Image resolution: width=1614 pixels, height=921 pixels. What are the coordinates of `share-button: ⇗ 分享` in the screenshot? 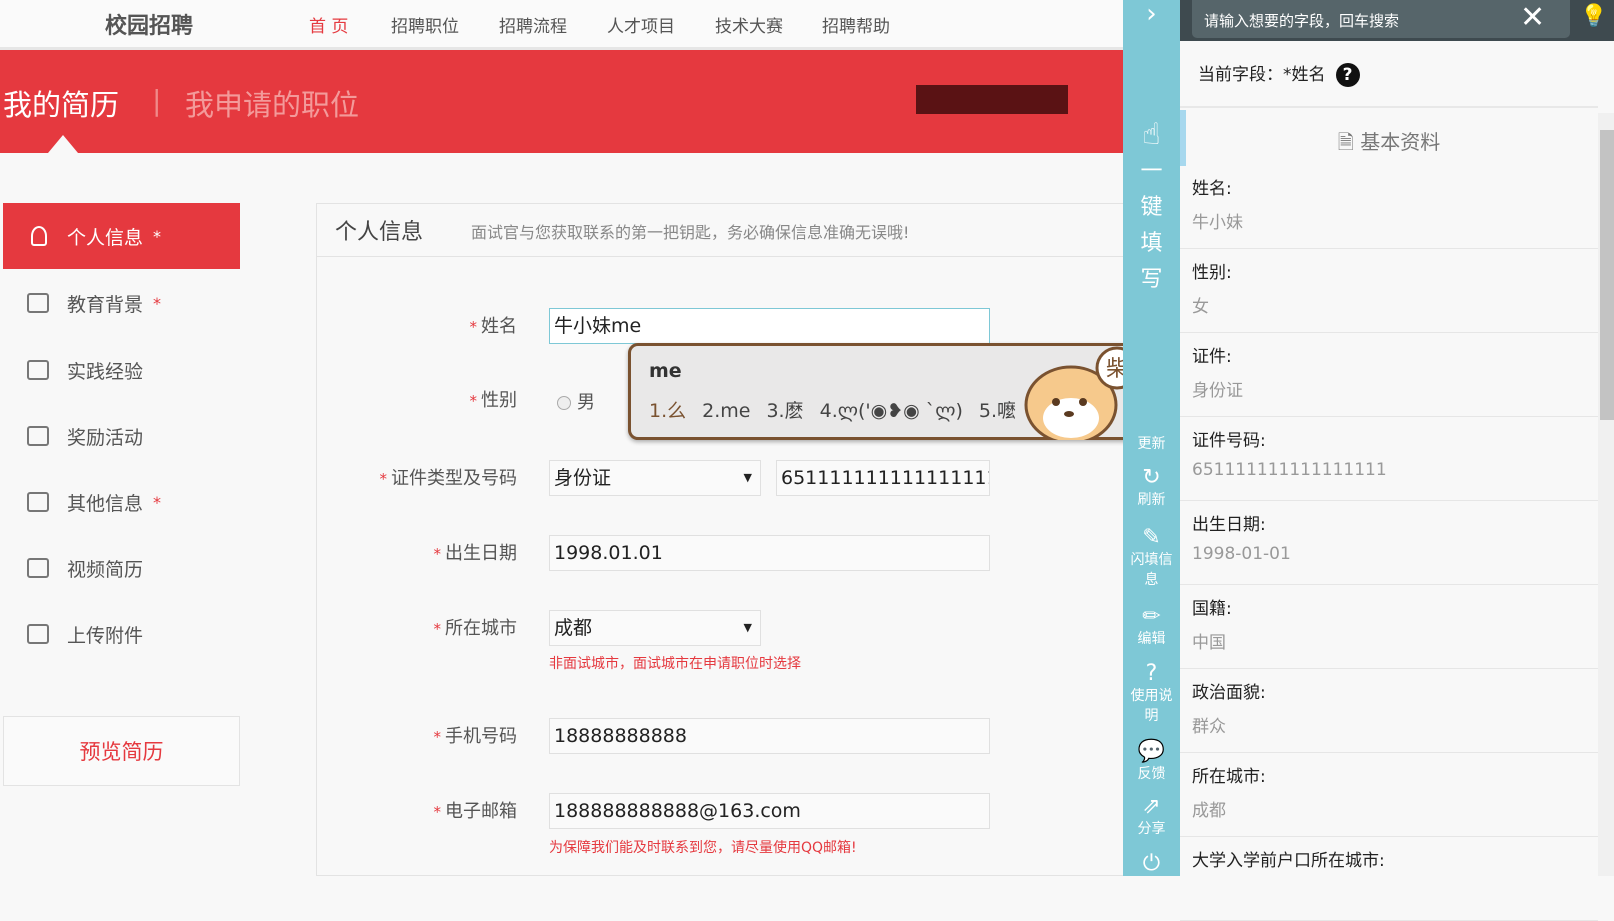 It's located at (1151, 817).